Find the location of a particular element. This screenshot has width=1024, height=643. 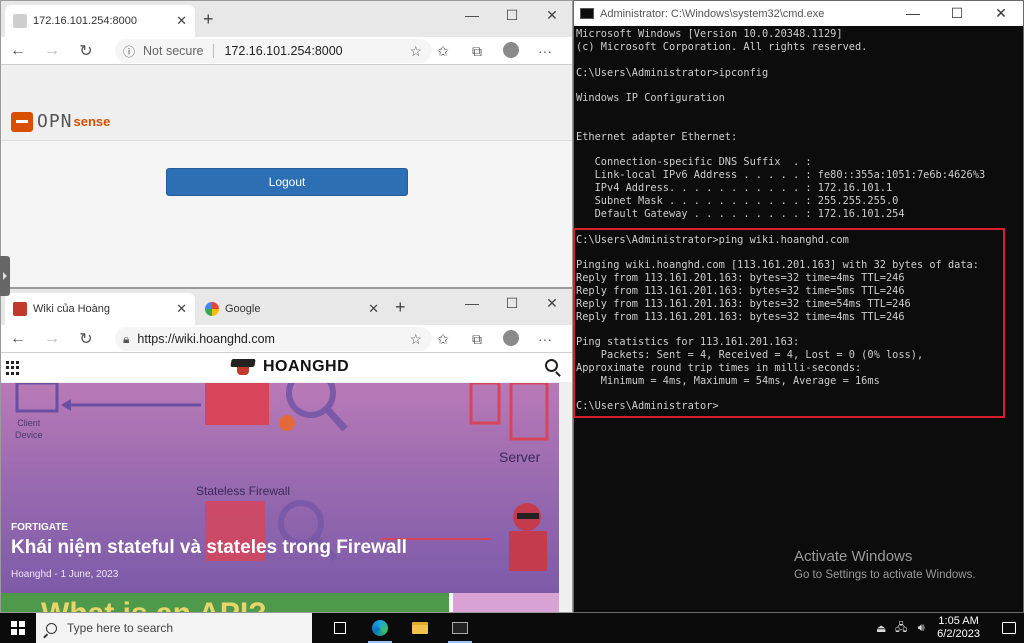

side-panel-handle is located at coordinates (5, 276).